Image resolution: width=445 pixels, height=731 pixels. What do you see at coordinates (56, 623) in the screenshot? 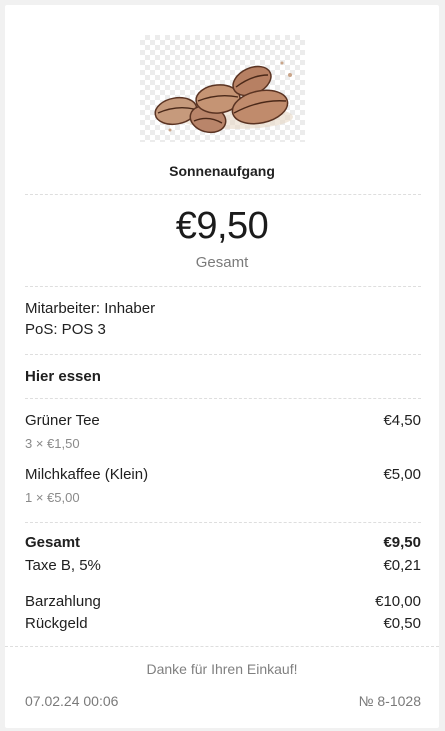
I see `change-label: Rückgeld` at bounding box center [56, 623].